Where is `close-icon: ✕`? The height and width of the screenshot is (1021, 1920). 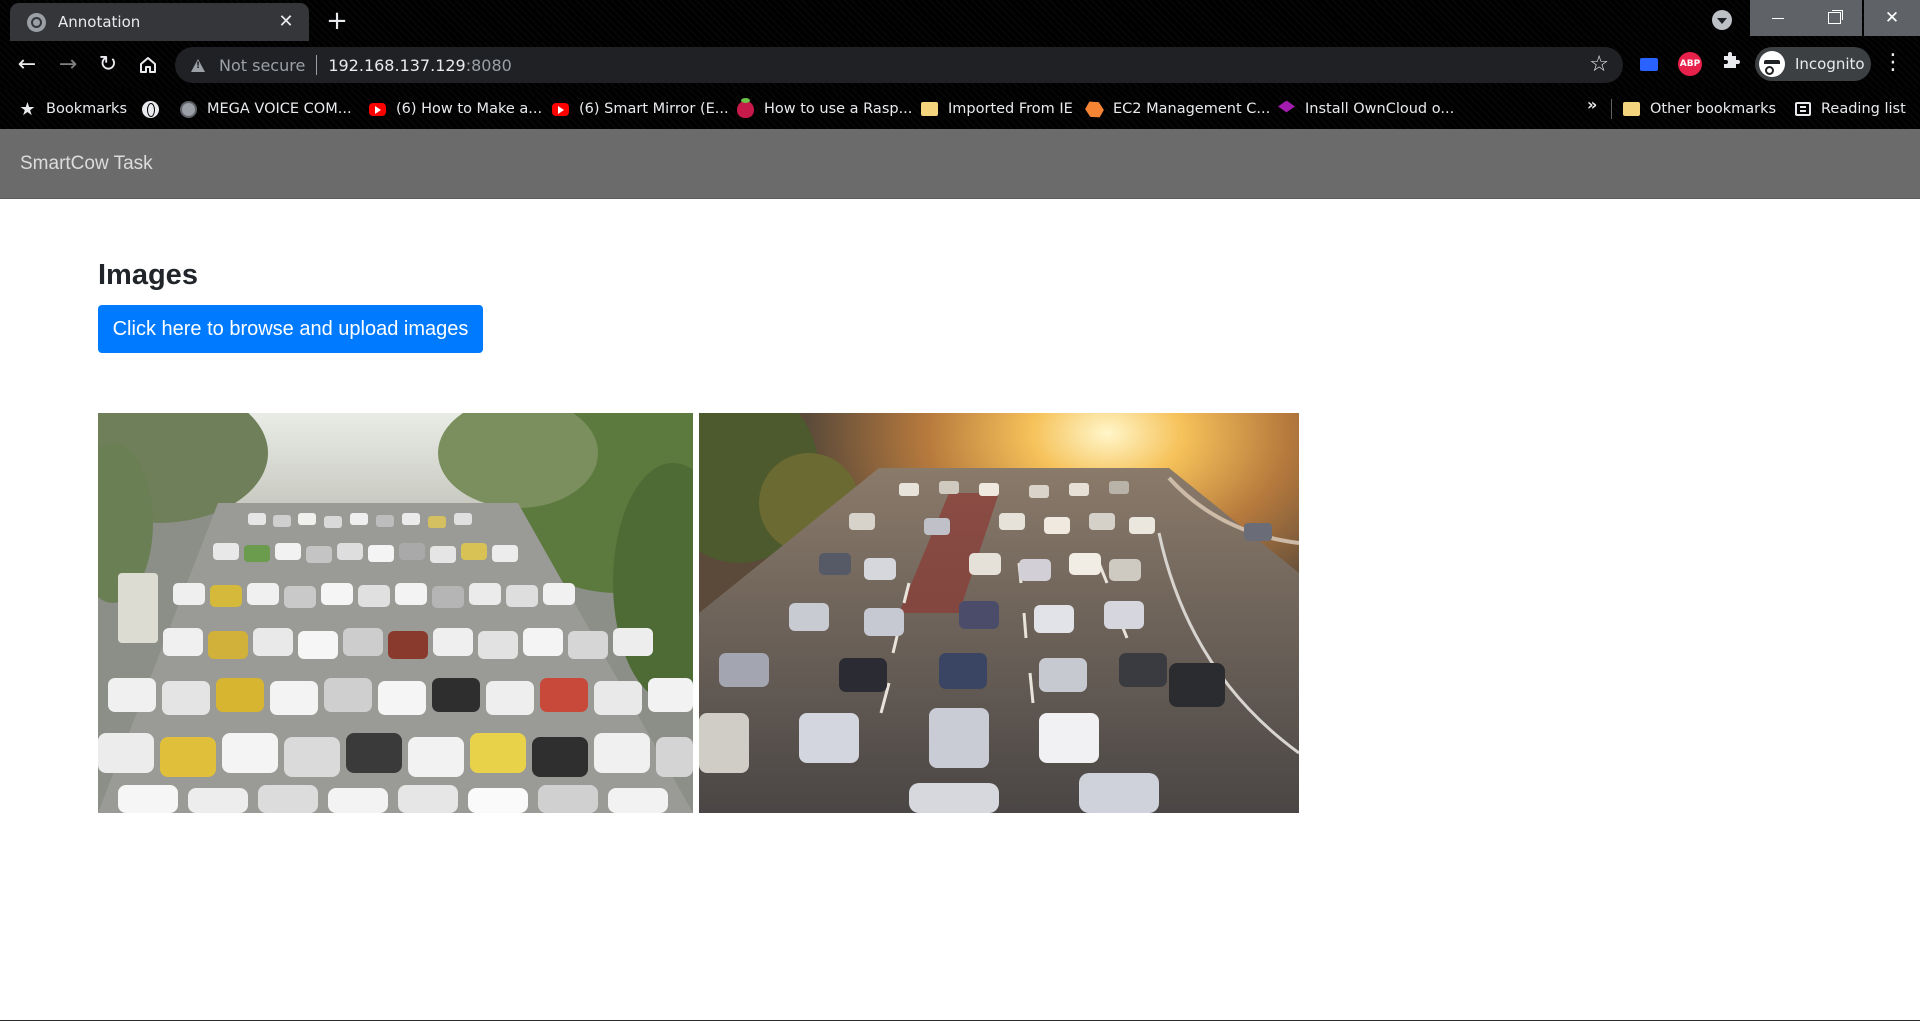
close-icon: ✕ is located at coordinates (1892, 18).